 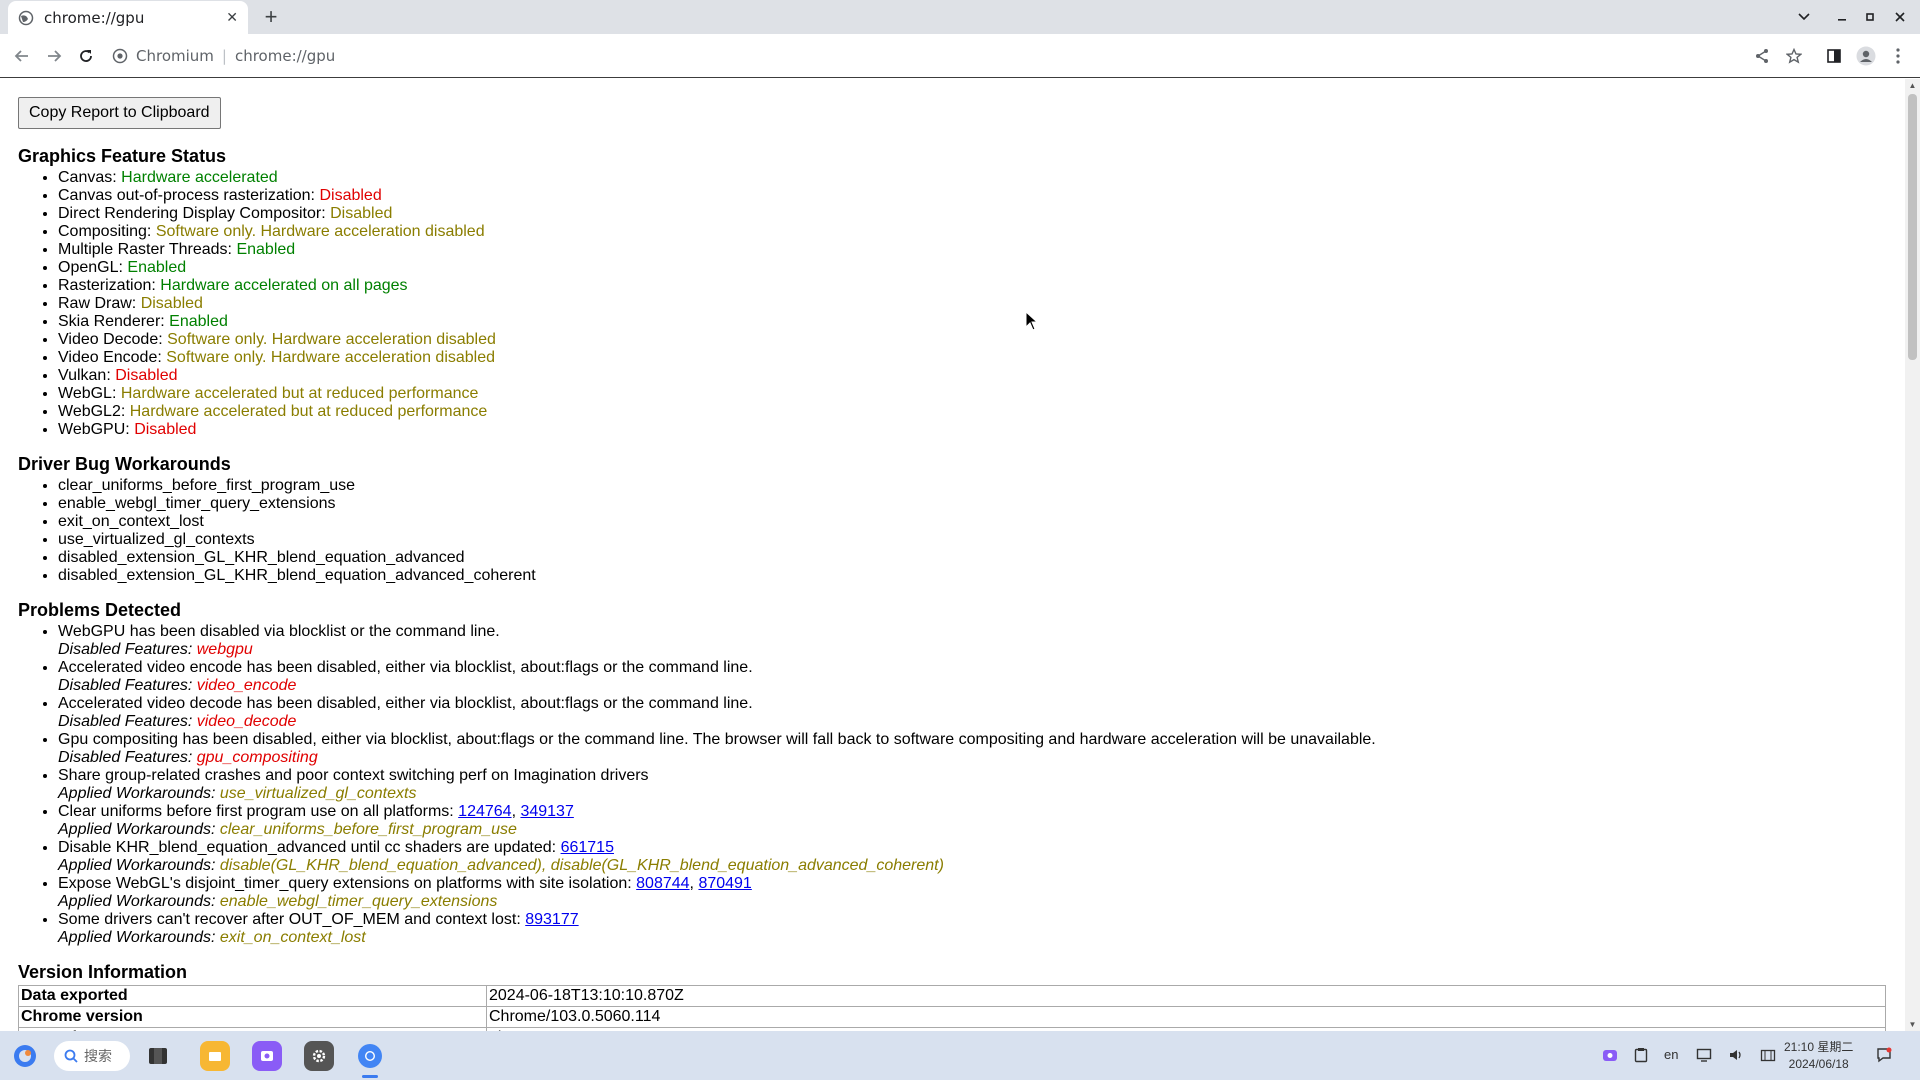 What do you see at coordinates (1610, 1056) in the screenshot?
I see `screenshot-tray-icon` at bounding box center [1610, 1056].